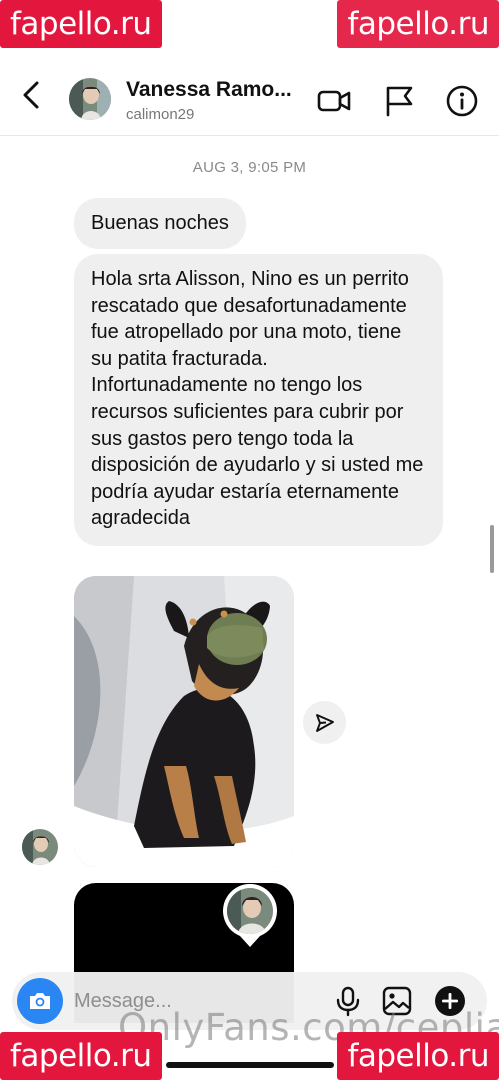 The image size is (499, 1080). I want to click on message-text: Buenas noches, so click(160, 223).